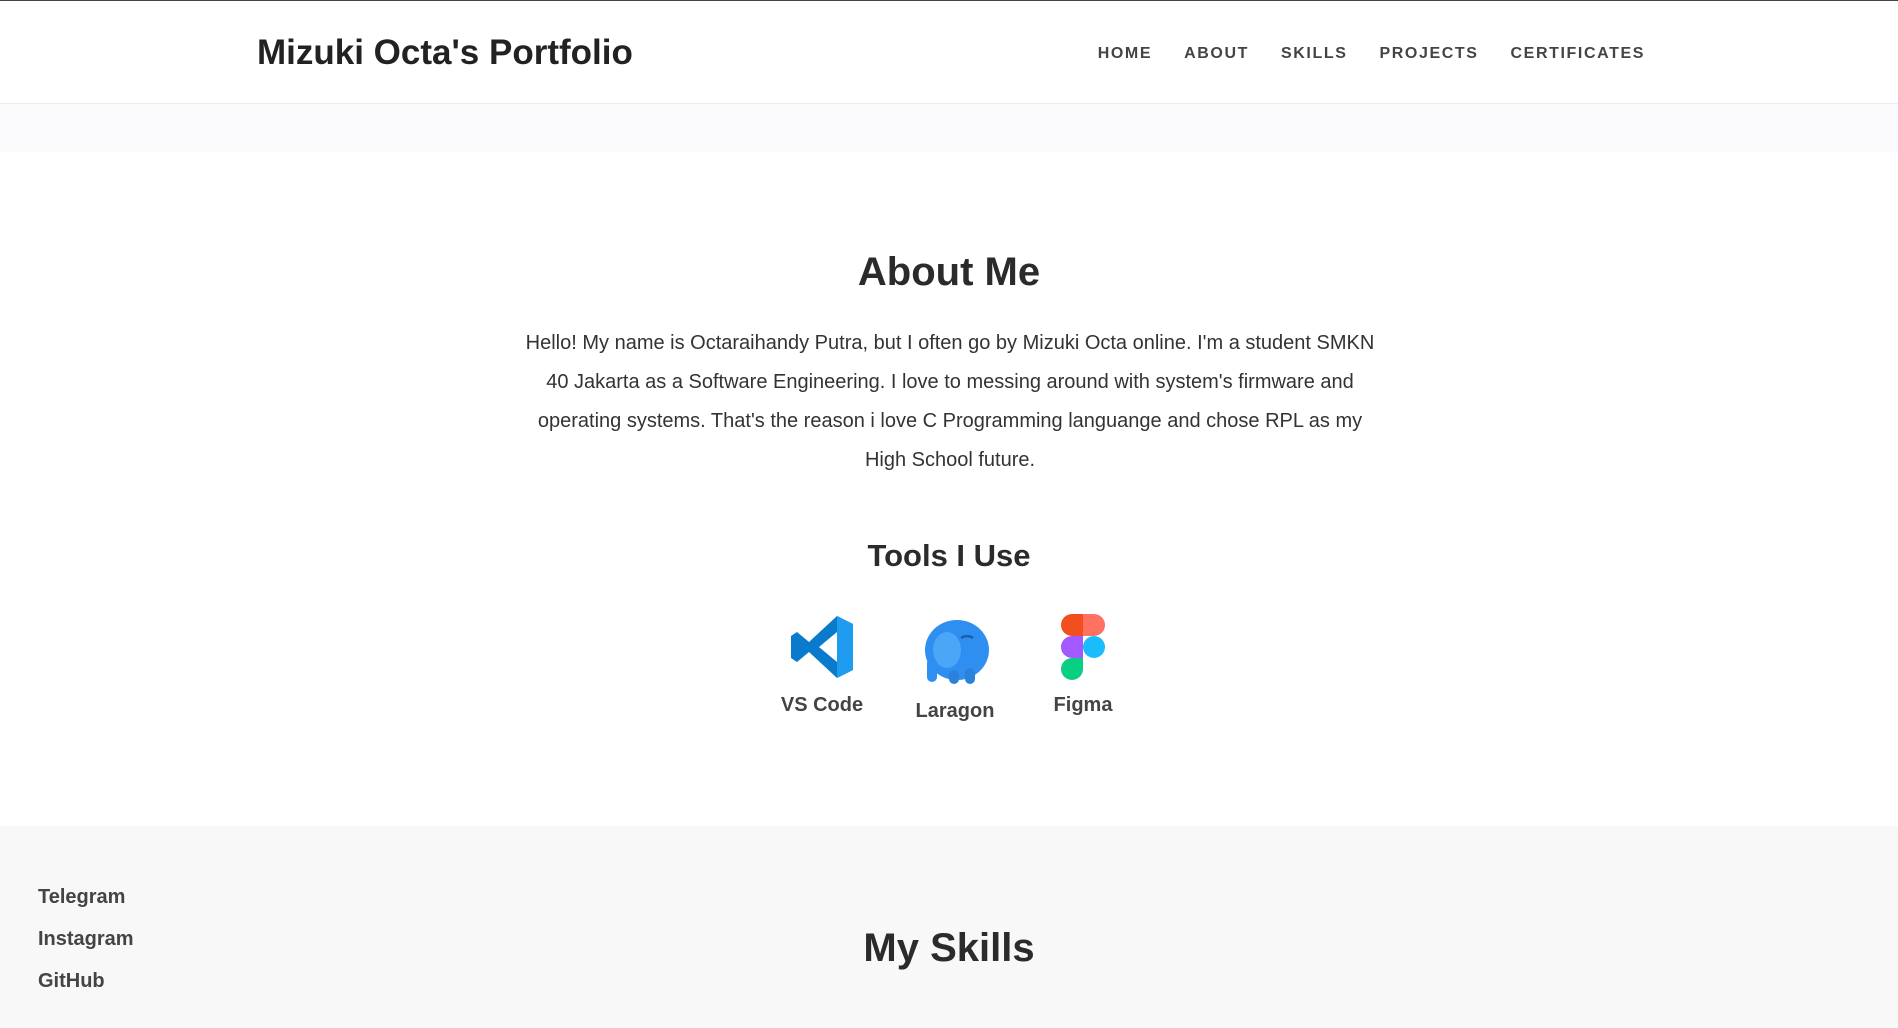 This screenshot has height=1028, width=1898. Describe the element at coordinates (1083, 705) in the screenshot. I see `tool-figma-label: Figma` at that location.